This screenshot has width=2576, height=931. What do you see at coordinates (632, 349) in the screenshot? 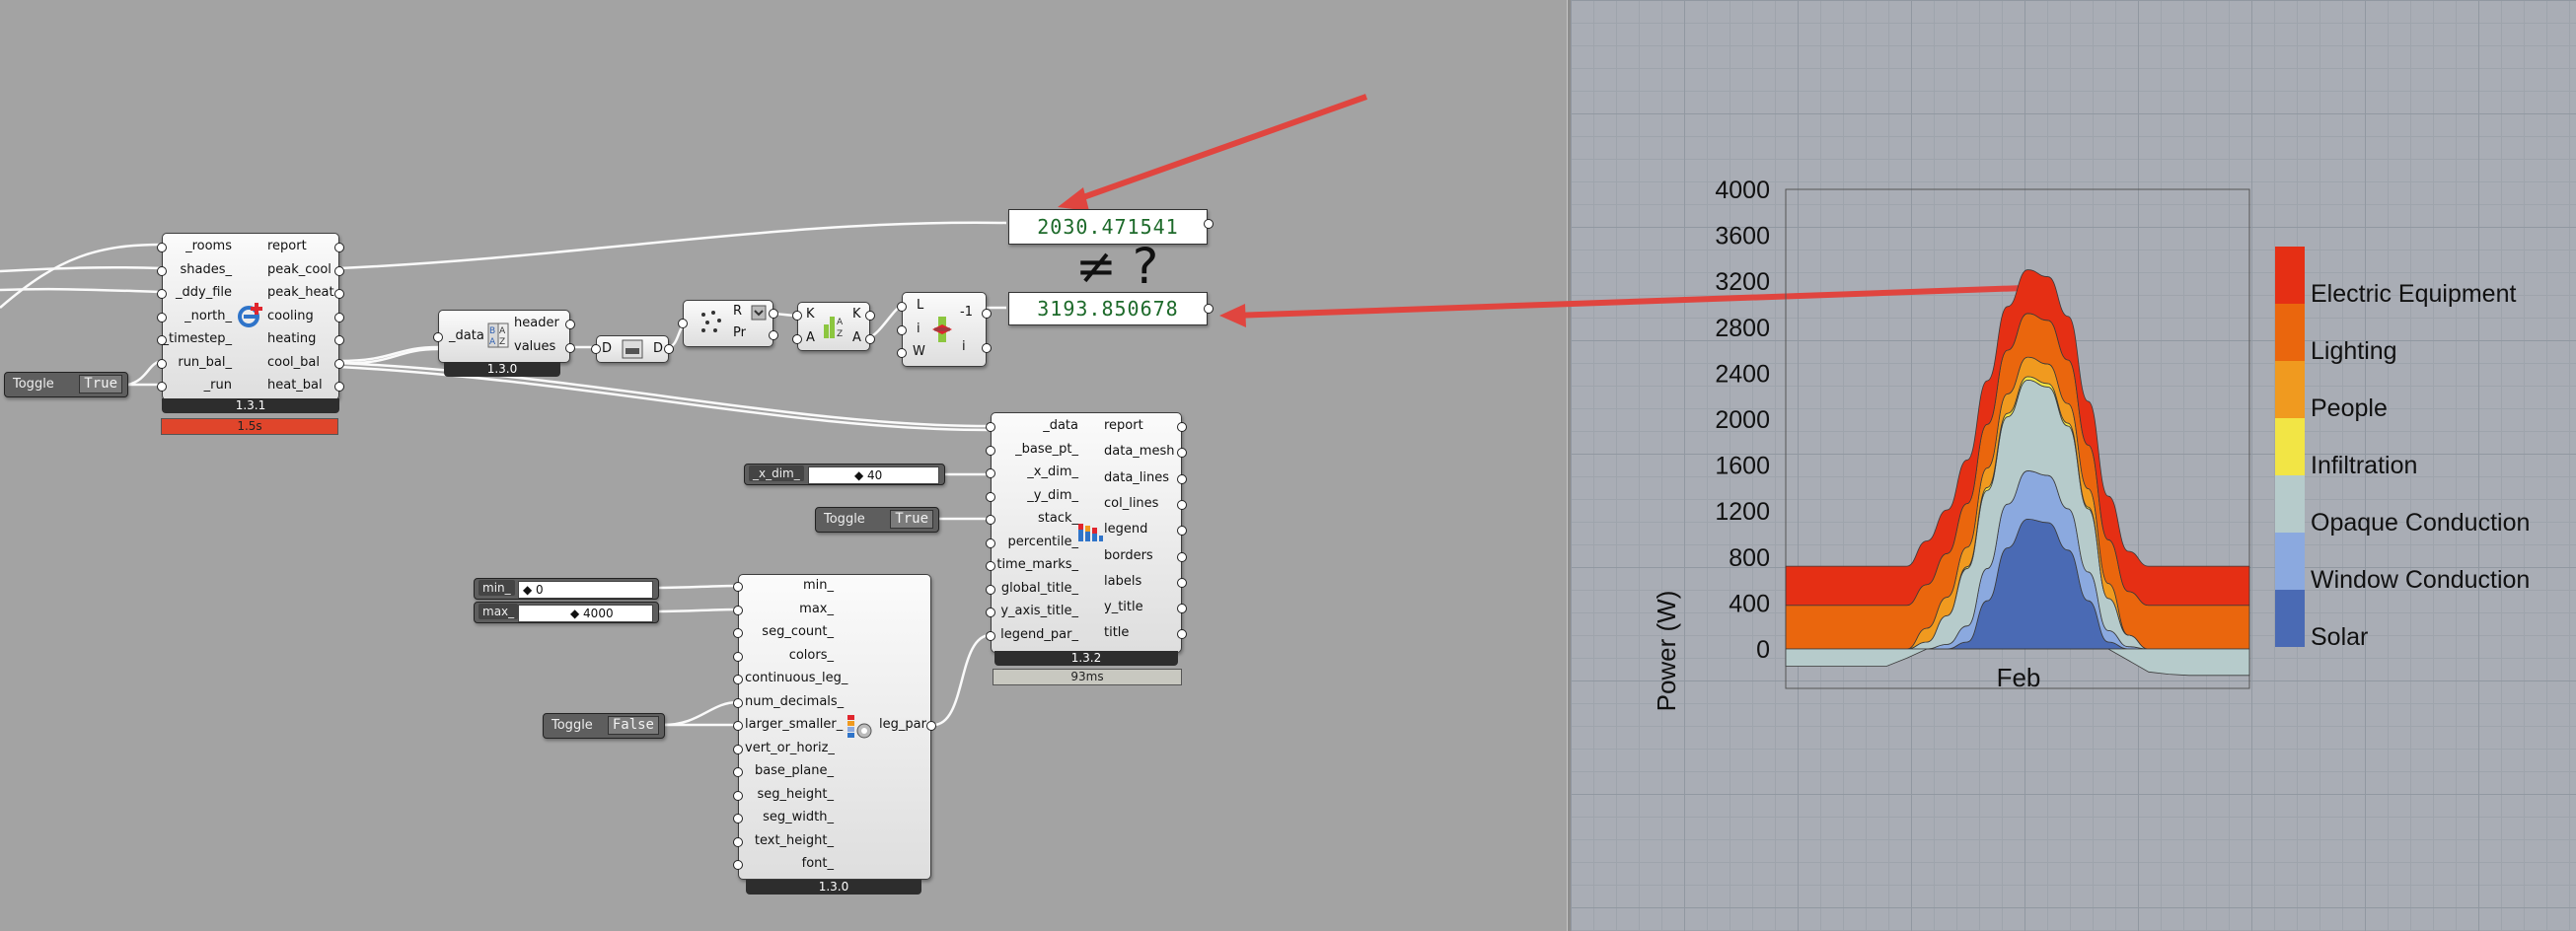
I see `flatten-component: D D` at bounding box center [632, 349].